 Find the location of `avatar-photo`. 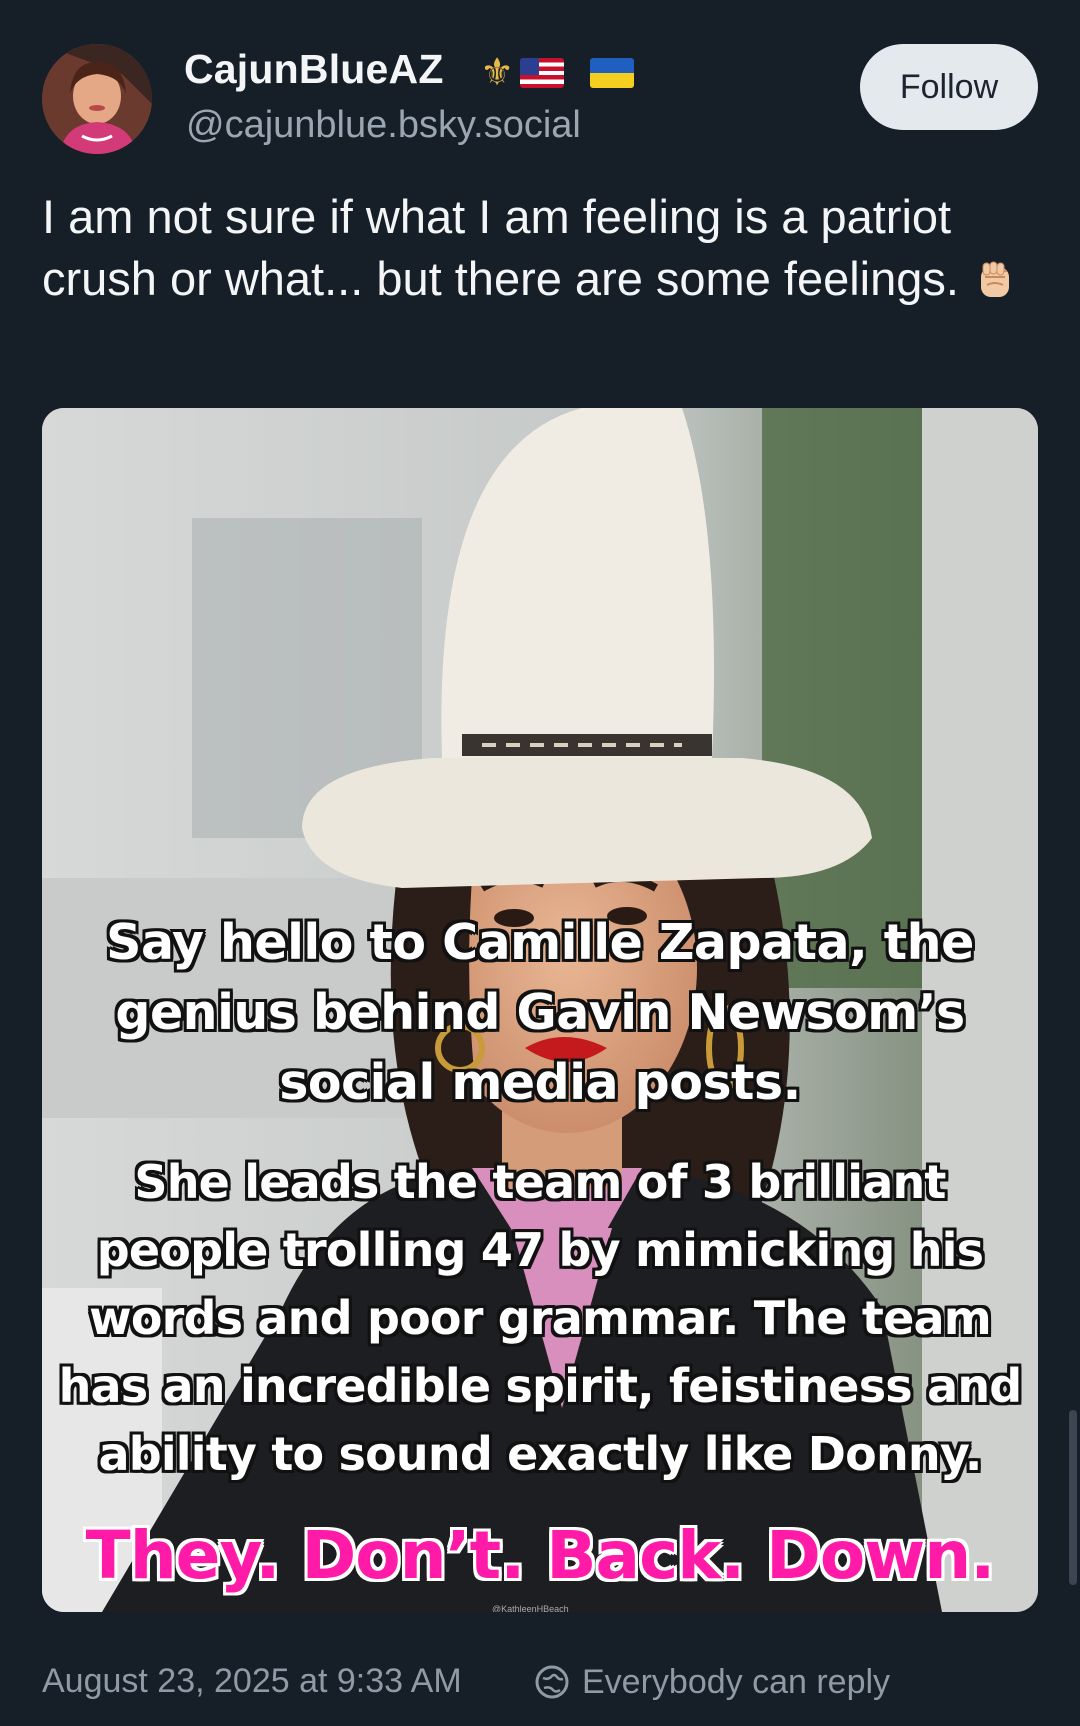

avatar-photo is located at coordinates (97, 99).